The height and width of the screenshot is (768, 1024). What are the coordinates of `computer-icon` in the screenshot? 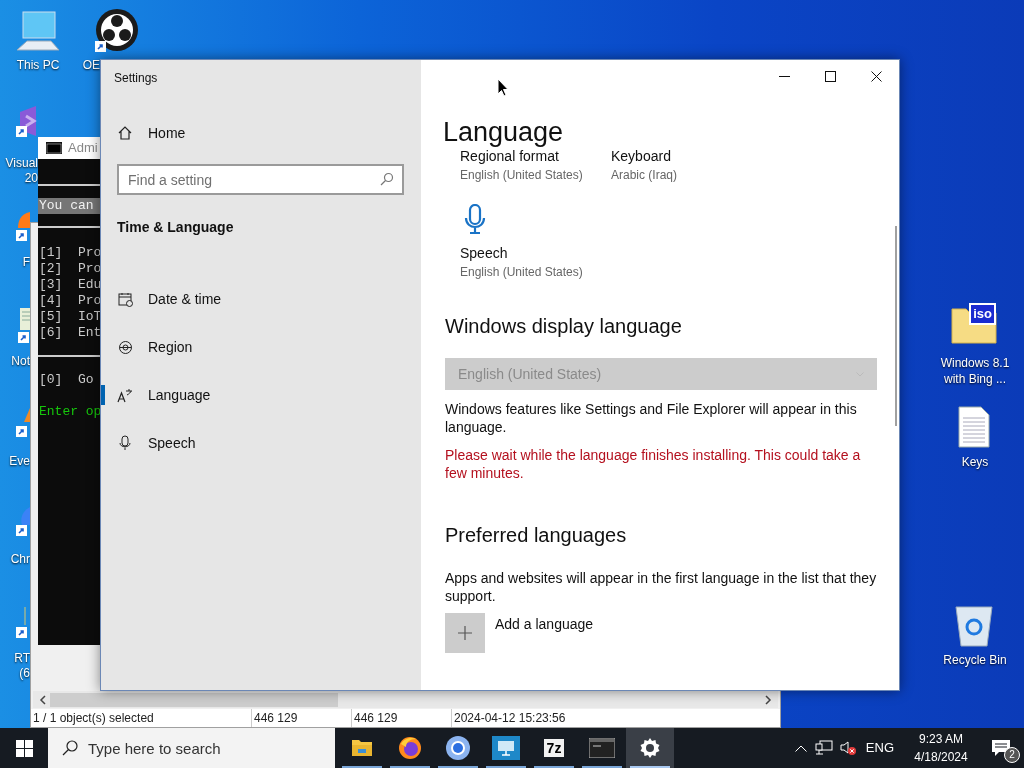 It's located at (38, 32).